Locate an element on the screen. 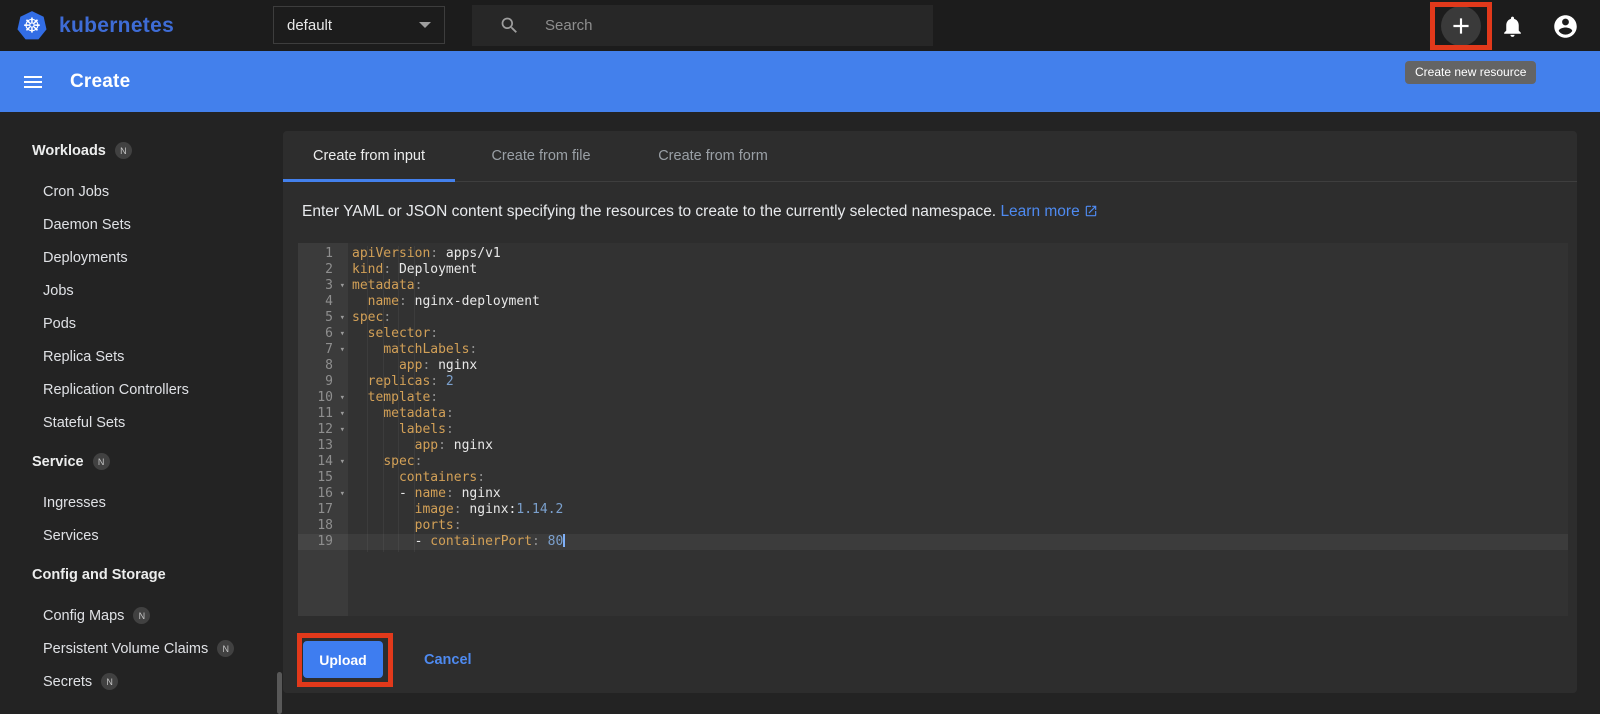 This screenshot has height=714, width=1600. kubernetes-helm-icon: ☸ is located at coordinates (32, 24).